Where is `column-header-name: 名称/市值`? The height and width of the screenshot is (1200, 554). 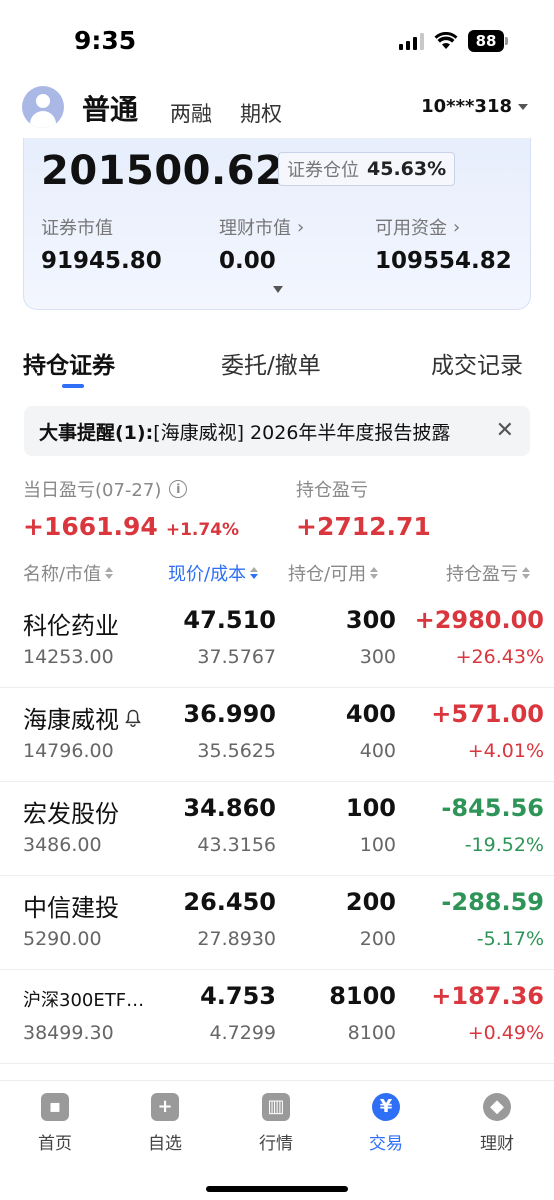
column-header-name: 名称/市值 is located at coordinates (68, 573).